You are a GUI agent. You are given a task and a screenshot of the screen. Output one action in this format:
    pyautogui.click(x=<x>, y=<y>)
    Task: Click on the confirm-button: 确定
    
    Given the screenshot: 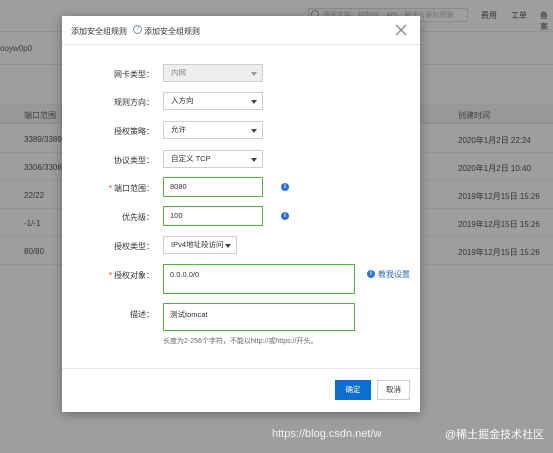 What is the action you would take?
    pyautogui.click(x=353, y=390)
    